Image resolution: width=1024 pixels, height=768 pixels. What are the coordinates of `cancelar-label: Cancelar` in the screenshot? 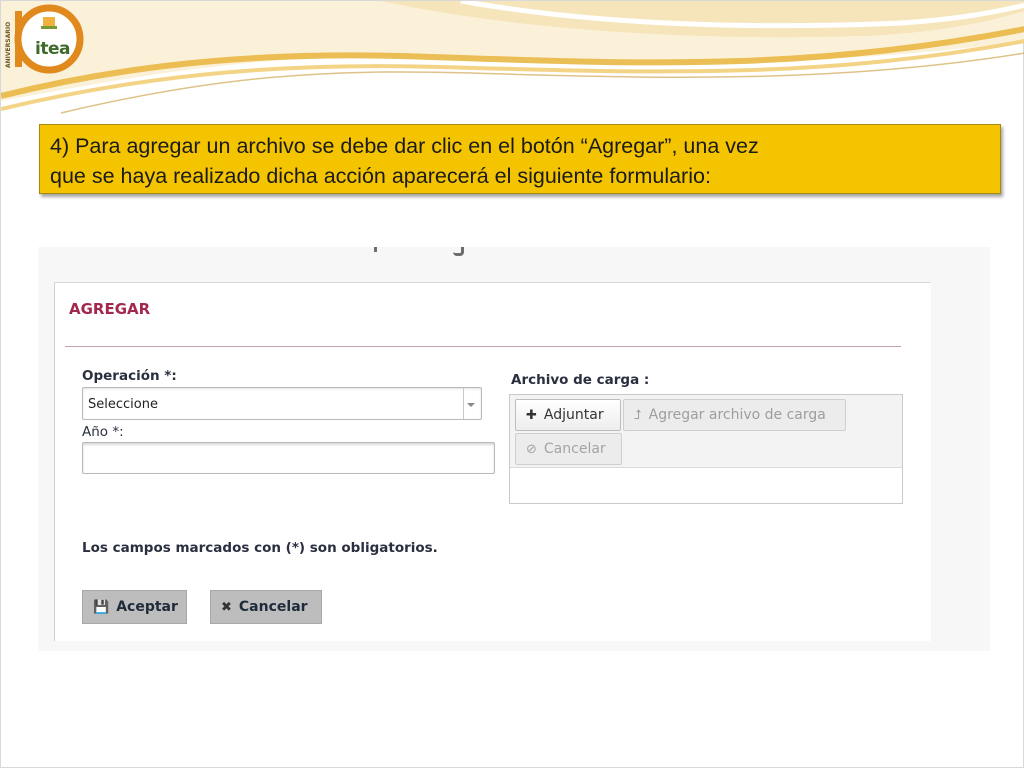 It's located at (273, 607).